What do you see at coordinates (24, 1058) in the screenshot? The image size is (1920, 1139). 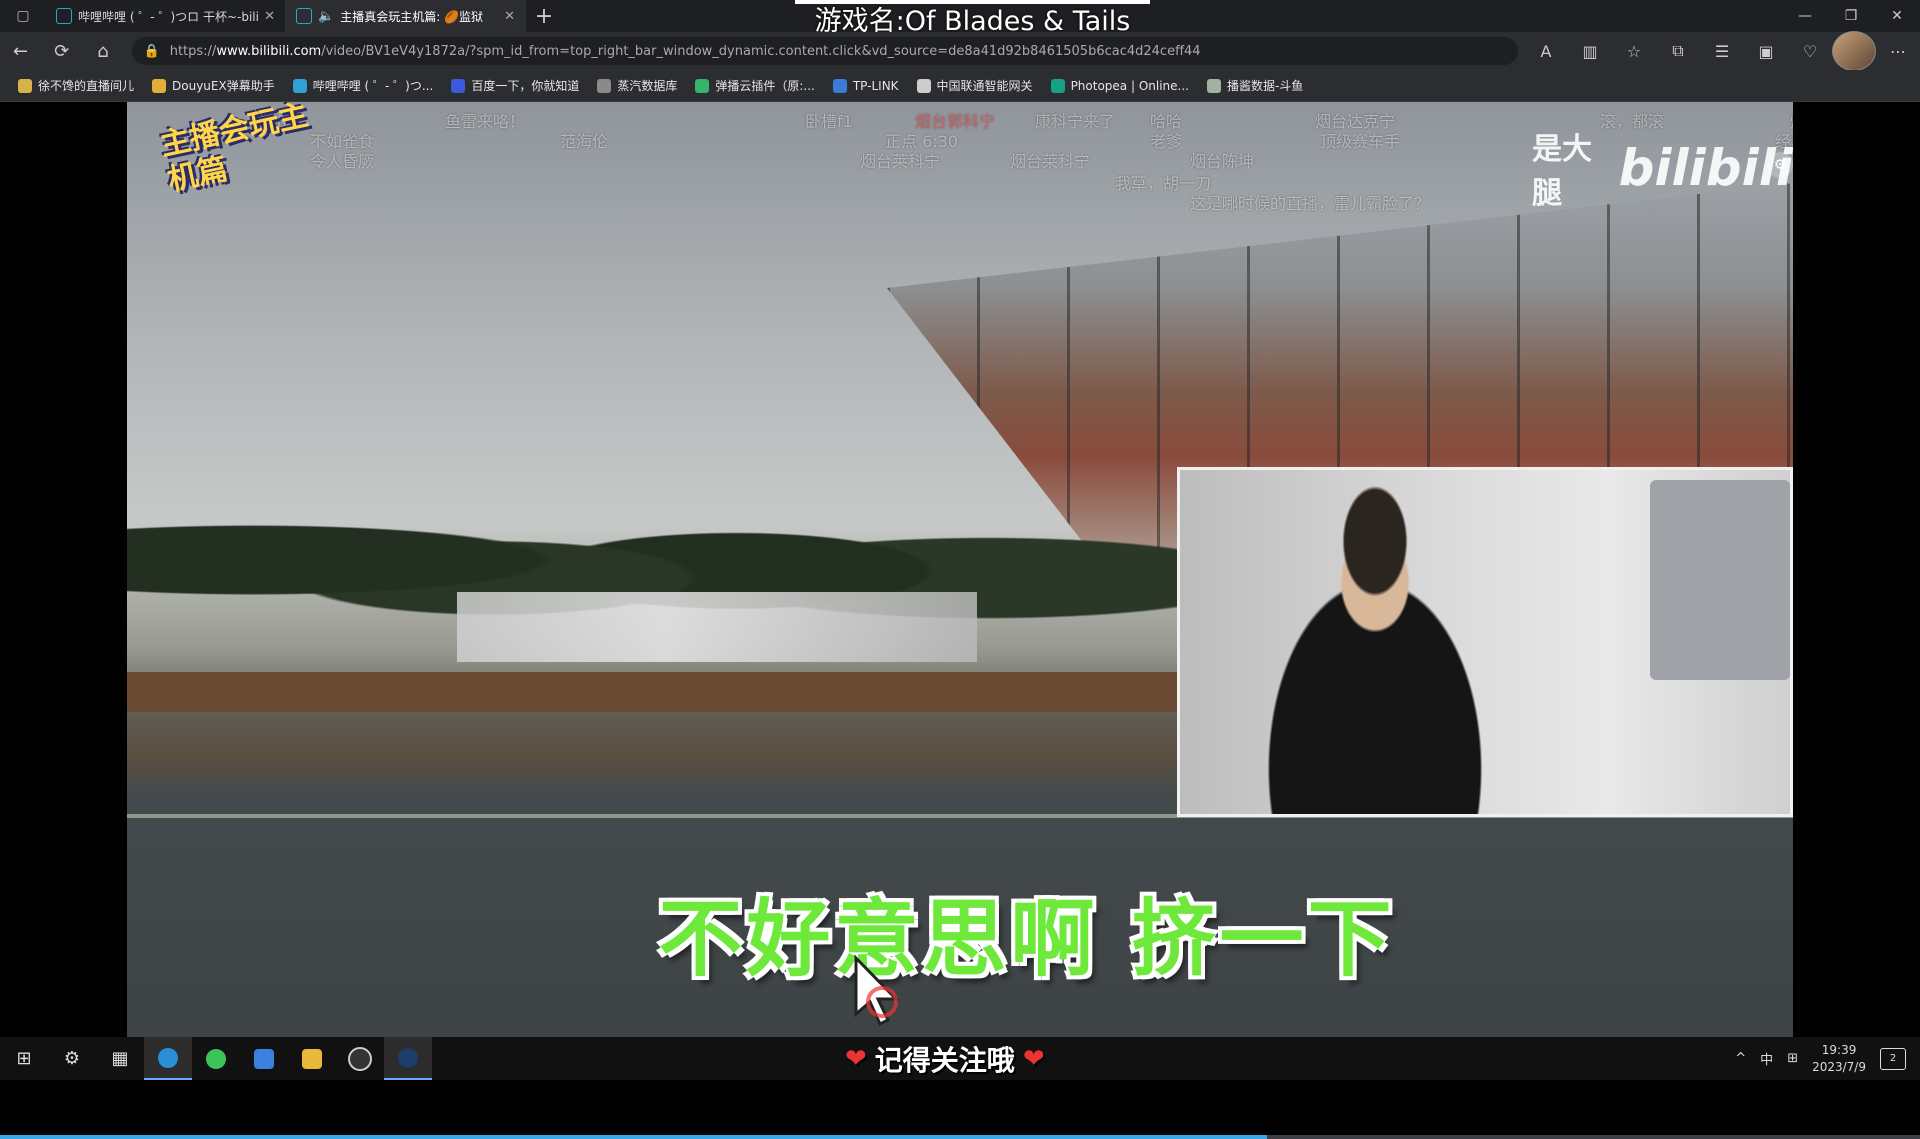 I see `start-icon: ⊞` at bounding box center [24, 1058].